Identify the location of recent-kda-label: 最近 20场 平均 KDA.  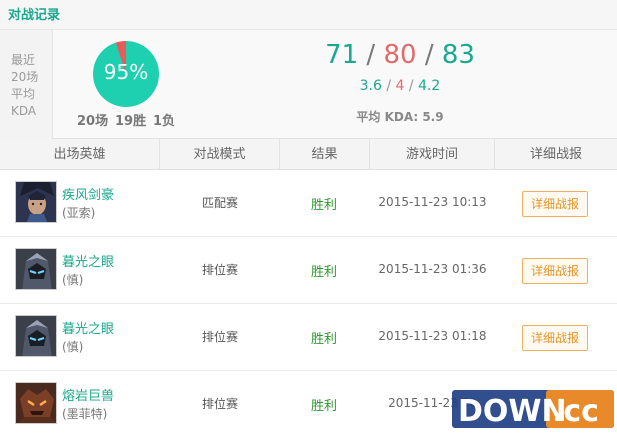
(26, 84).